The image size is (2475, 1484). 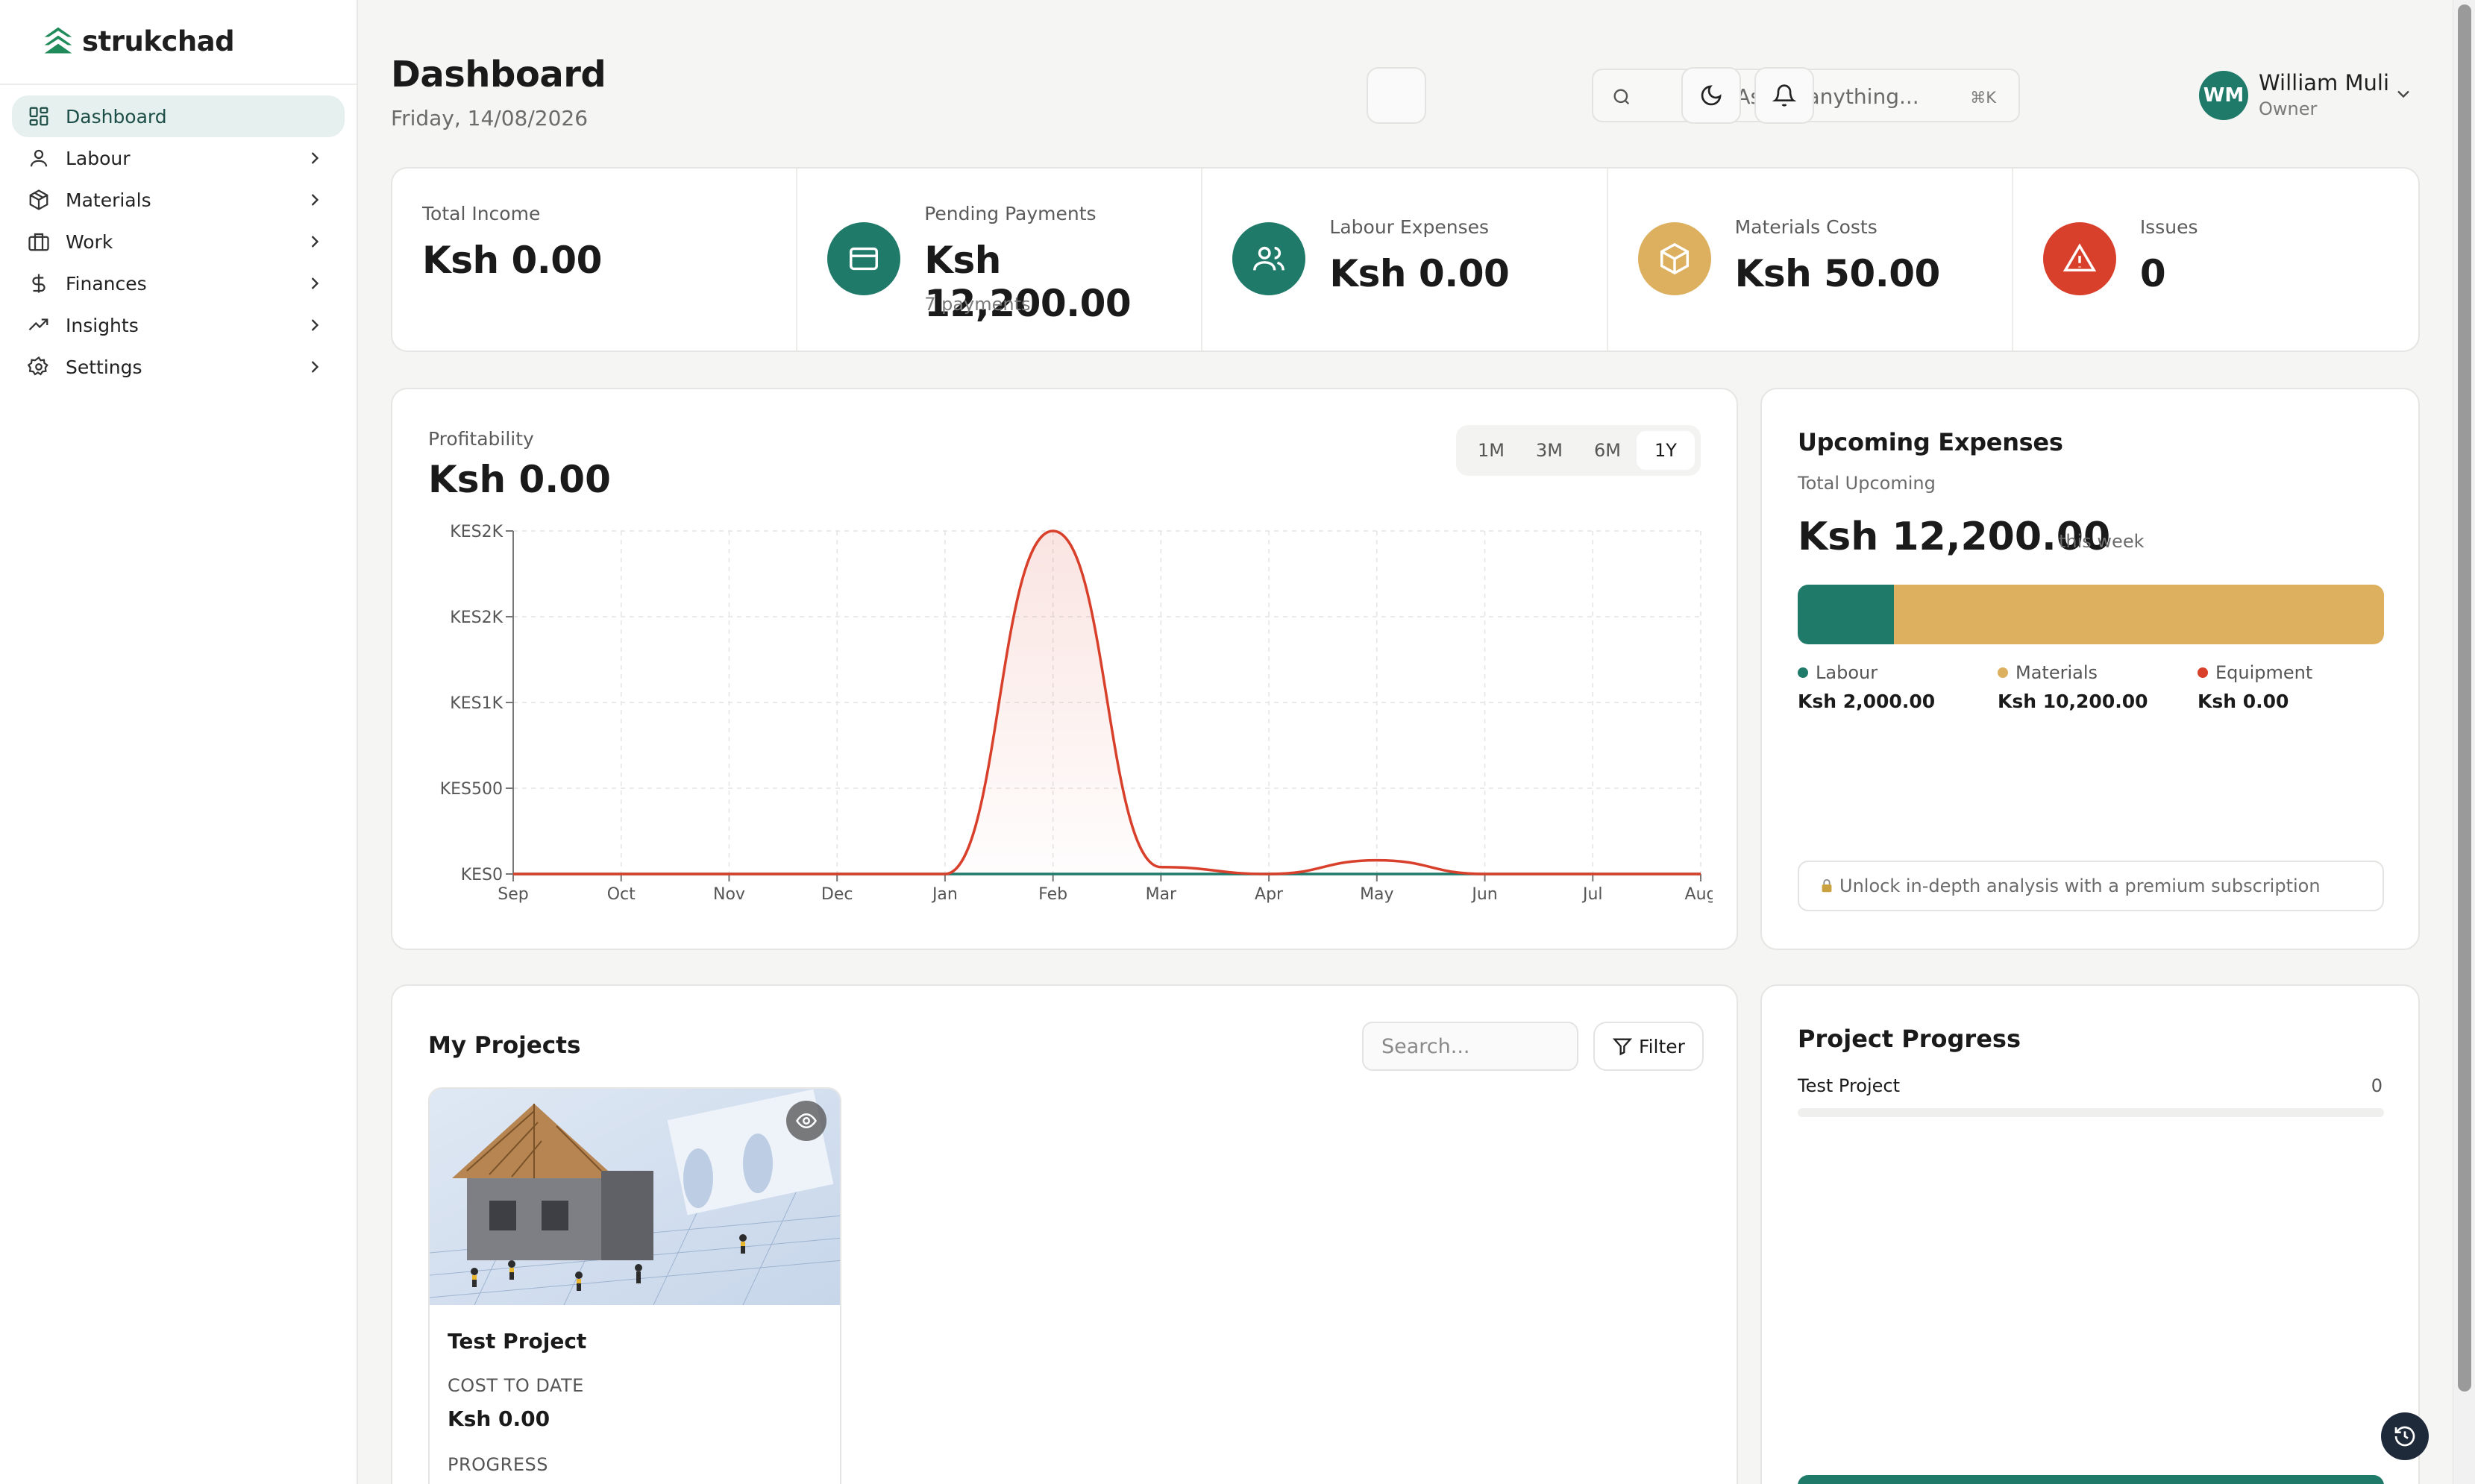 I want to click on page-date: Friday, 14/08/2026, so click(x=490, y=119).